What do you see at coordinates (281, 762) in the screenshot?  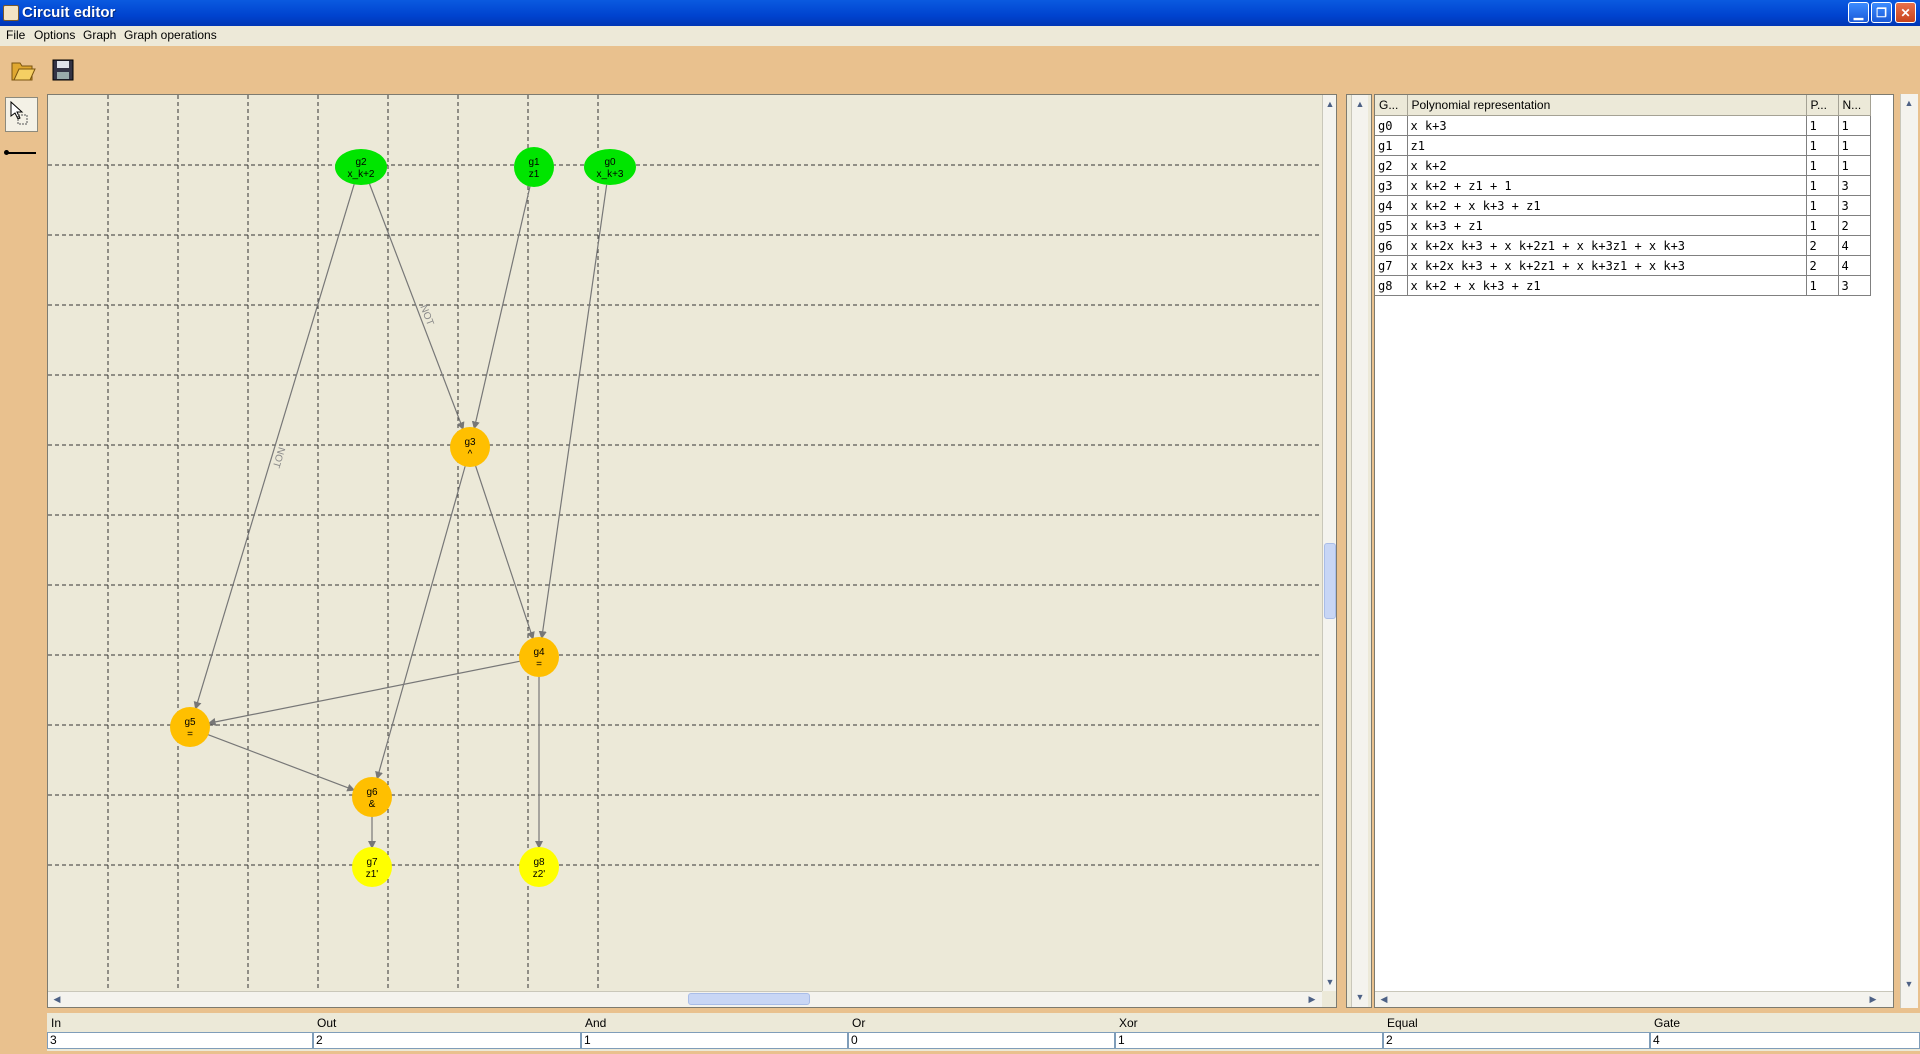 I see `edge-g5-g6` at bounding box center [281, 762].